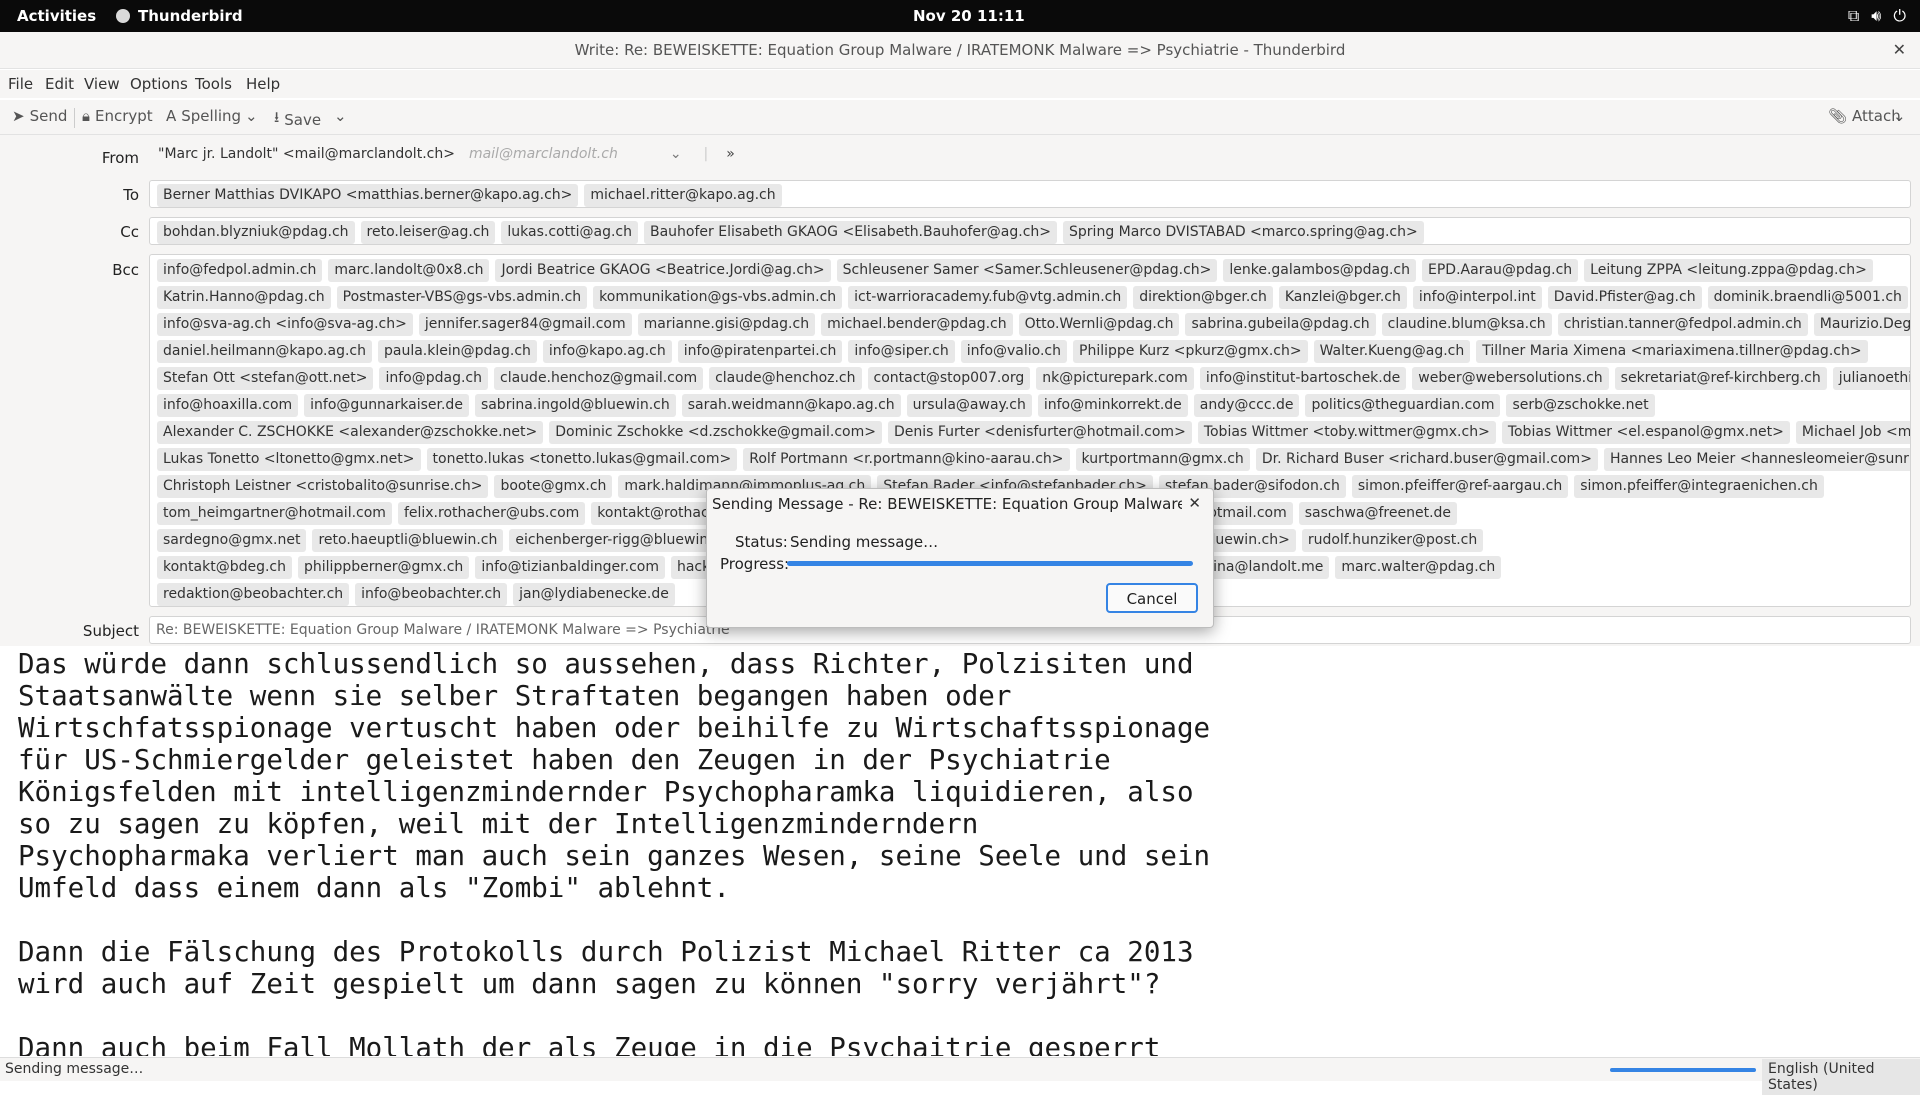 The width and height of the screenshot is (1920, 1095). What do you see at coordinates (525, 324) in the screenshot?
I see `recipient-pill: jennifer.sager84@gmail.com` at bounding box center [525, 324].